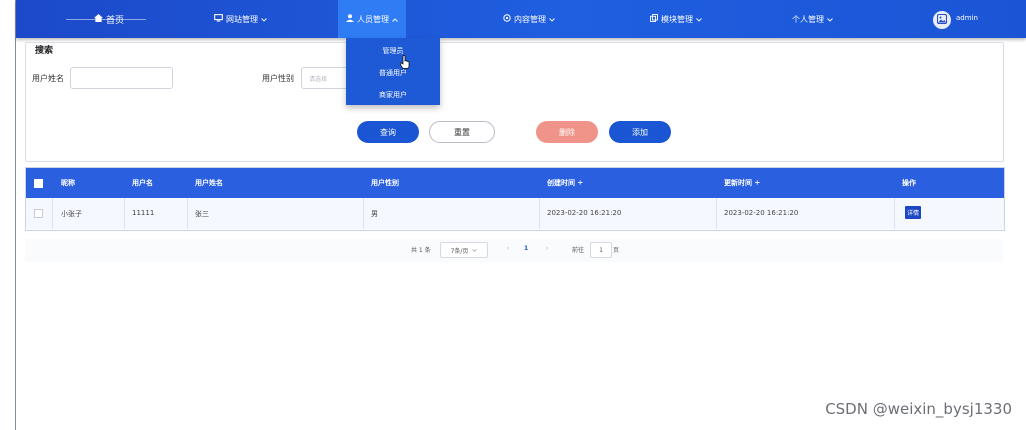 Image resolution: width=1026 pixels, height=430 pixels. I want to click on col-username: 用户名, so click(142, 183).